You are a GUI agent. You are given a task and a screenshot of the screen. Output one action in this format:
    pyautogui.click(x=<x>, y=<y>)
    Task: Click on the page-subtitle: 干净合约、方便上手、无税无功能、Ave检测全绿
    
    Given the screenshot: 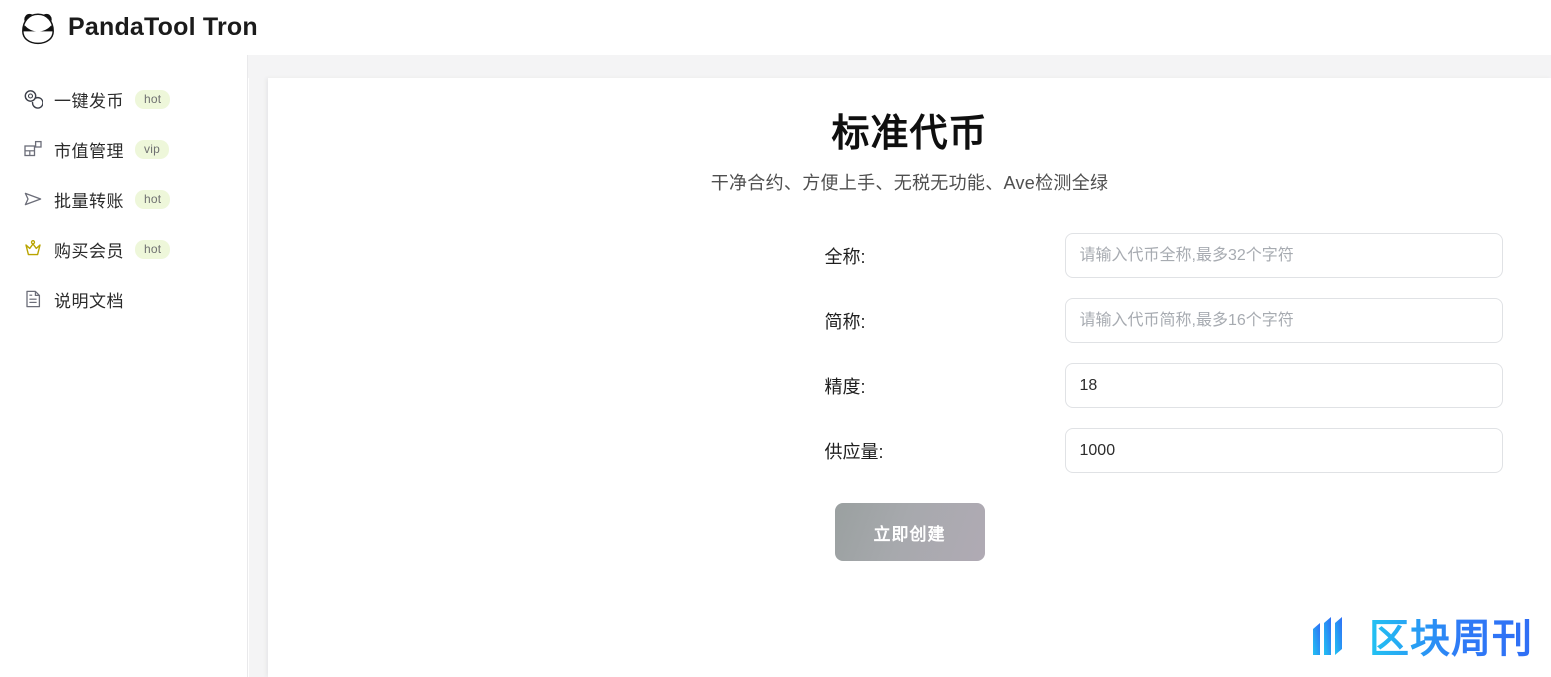 What is the action you would take?
    pyautogui.click(x=909, y=182)
    